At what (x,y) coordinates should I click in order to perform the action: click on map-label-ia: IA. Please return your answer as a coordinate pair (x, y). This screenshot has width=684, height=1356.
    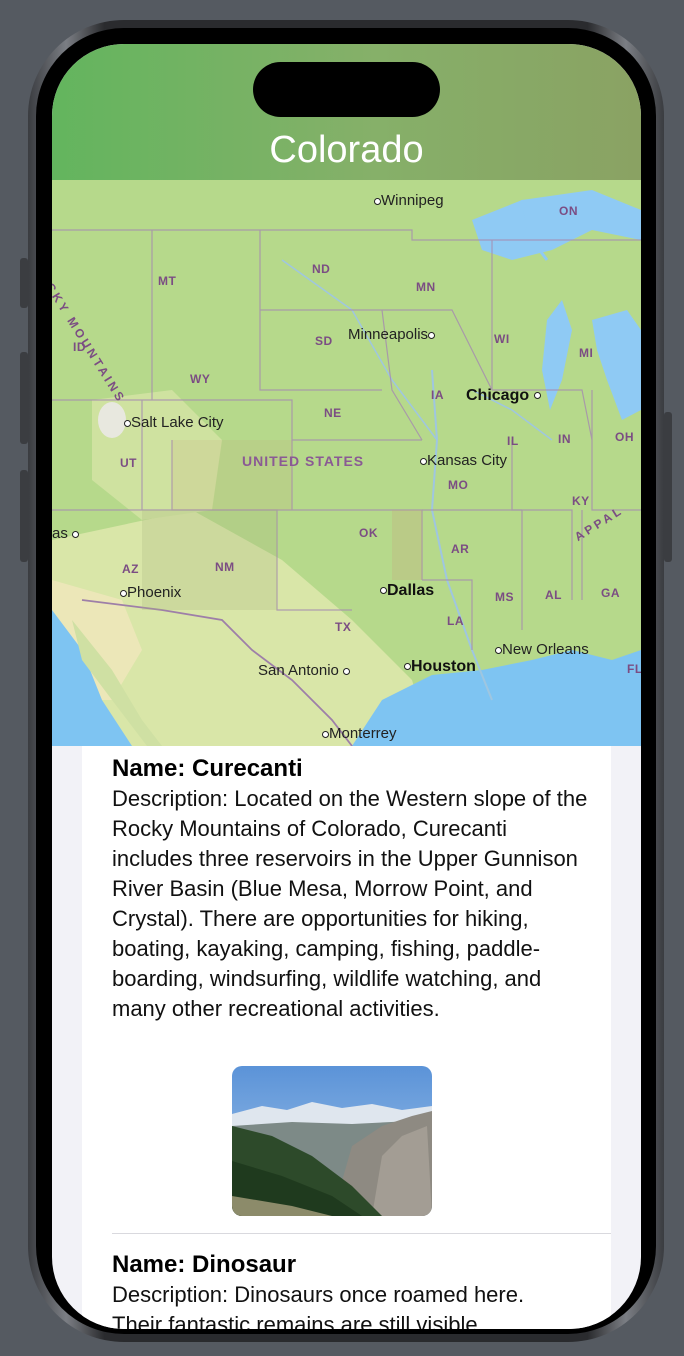
    Looking at the image, I should click on (437, 395).